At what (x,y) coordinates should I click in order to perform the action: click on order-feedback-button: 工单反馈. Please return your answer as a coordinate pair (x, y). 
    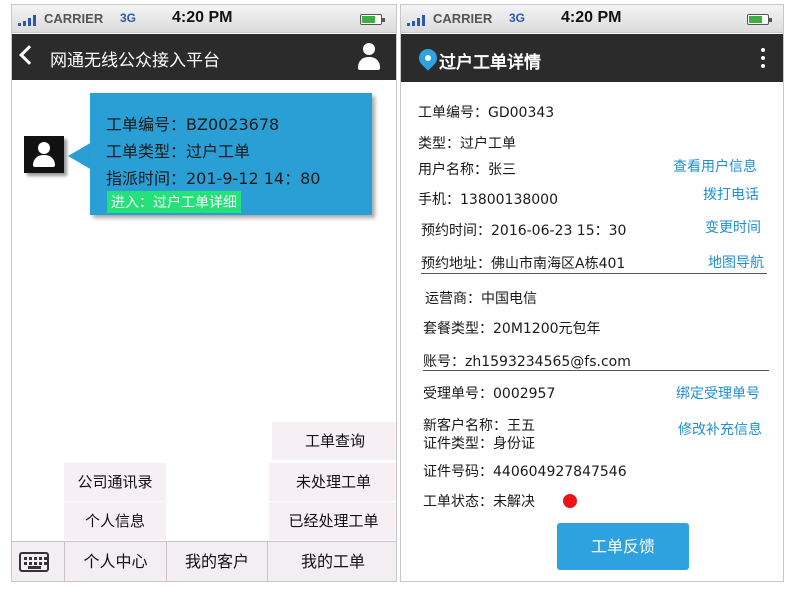
    Looking at the image, I should click on (623, 546).